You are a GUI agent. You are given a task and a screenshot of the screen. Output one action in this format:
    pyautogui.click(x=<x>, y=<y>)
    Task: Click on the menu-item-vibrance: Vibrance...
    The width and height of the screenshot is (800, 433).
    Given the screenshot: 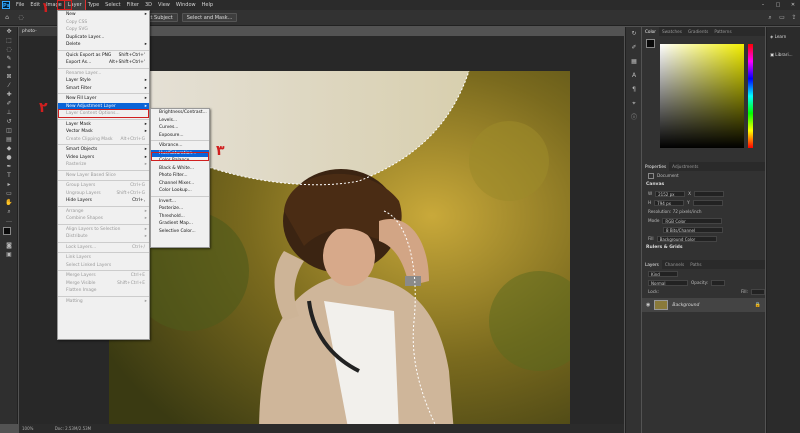 What is the action you would take?
    pyautogui.click(x=180, y=146)
    